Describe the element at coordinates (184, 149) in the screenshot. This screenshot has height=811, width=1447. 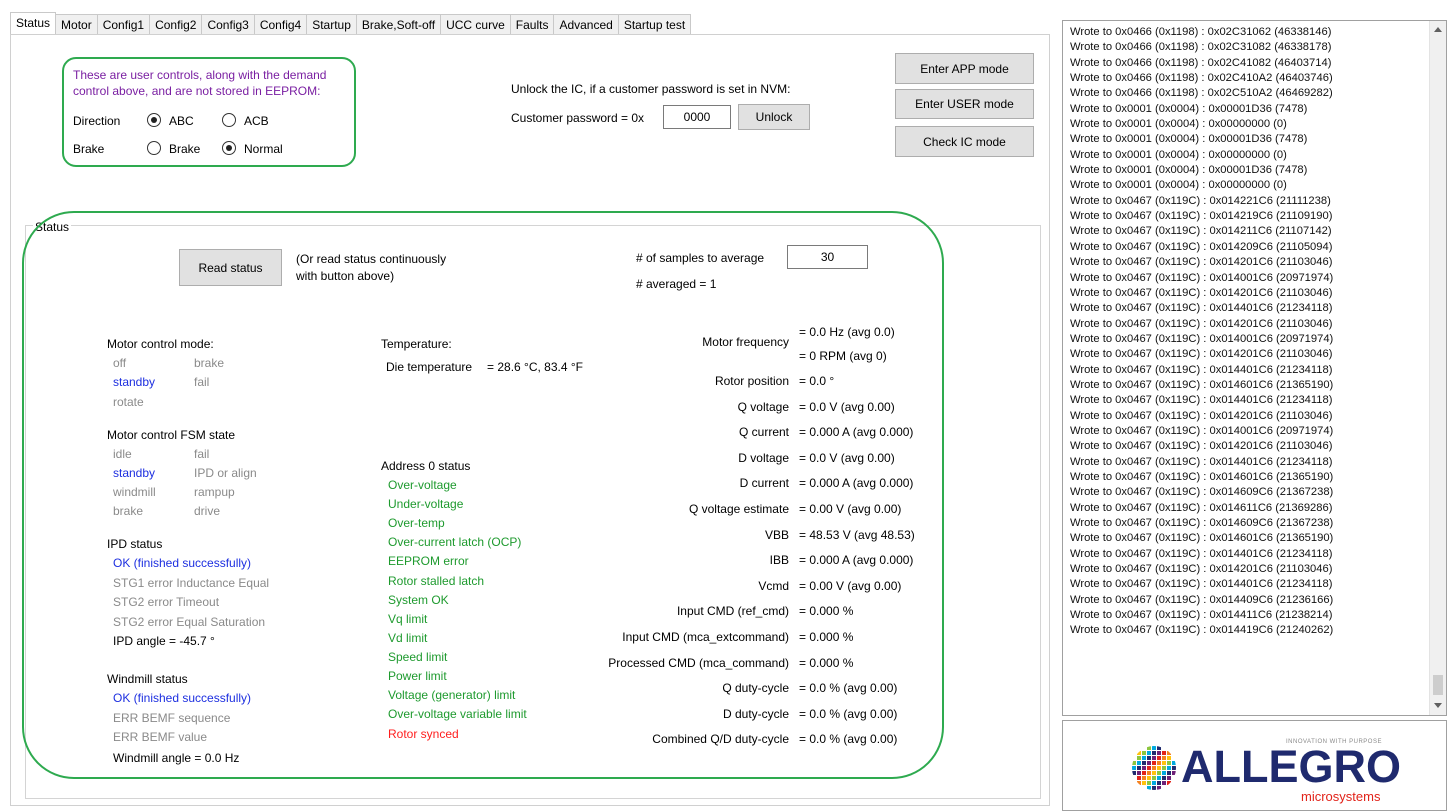
I see `brake-brake-label: Brake` at that location.